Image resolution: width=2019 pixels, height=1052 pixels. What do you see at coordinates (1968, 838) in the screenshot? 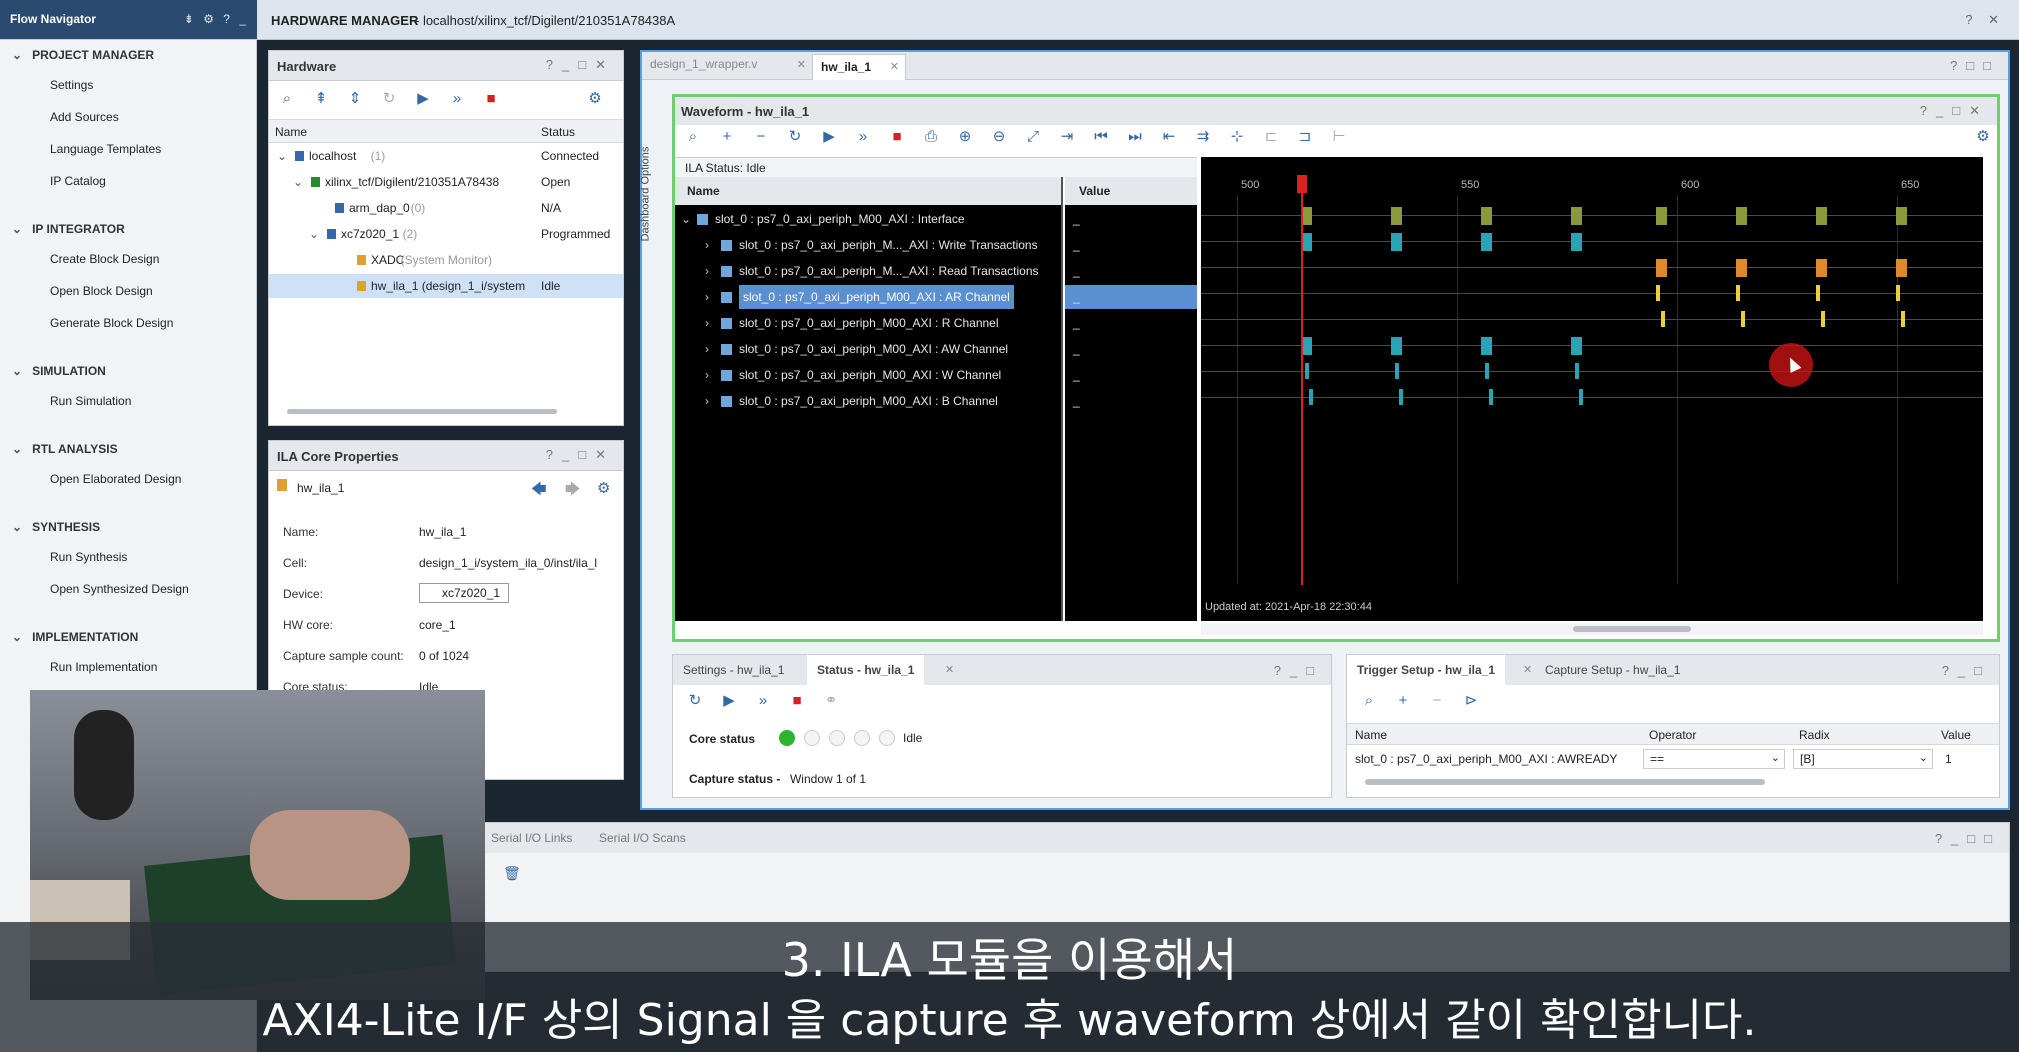
I see `panel-window-controls: ?_□□` at bounding box center [1968, 838].